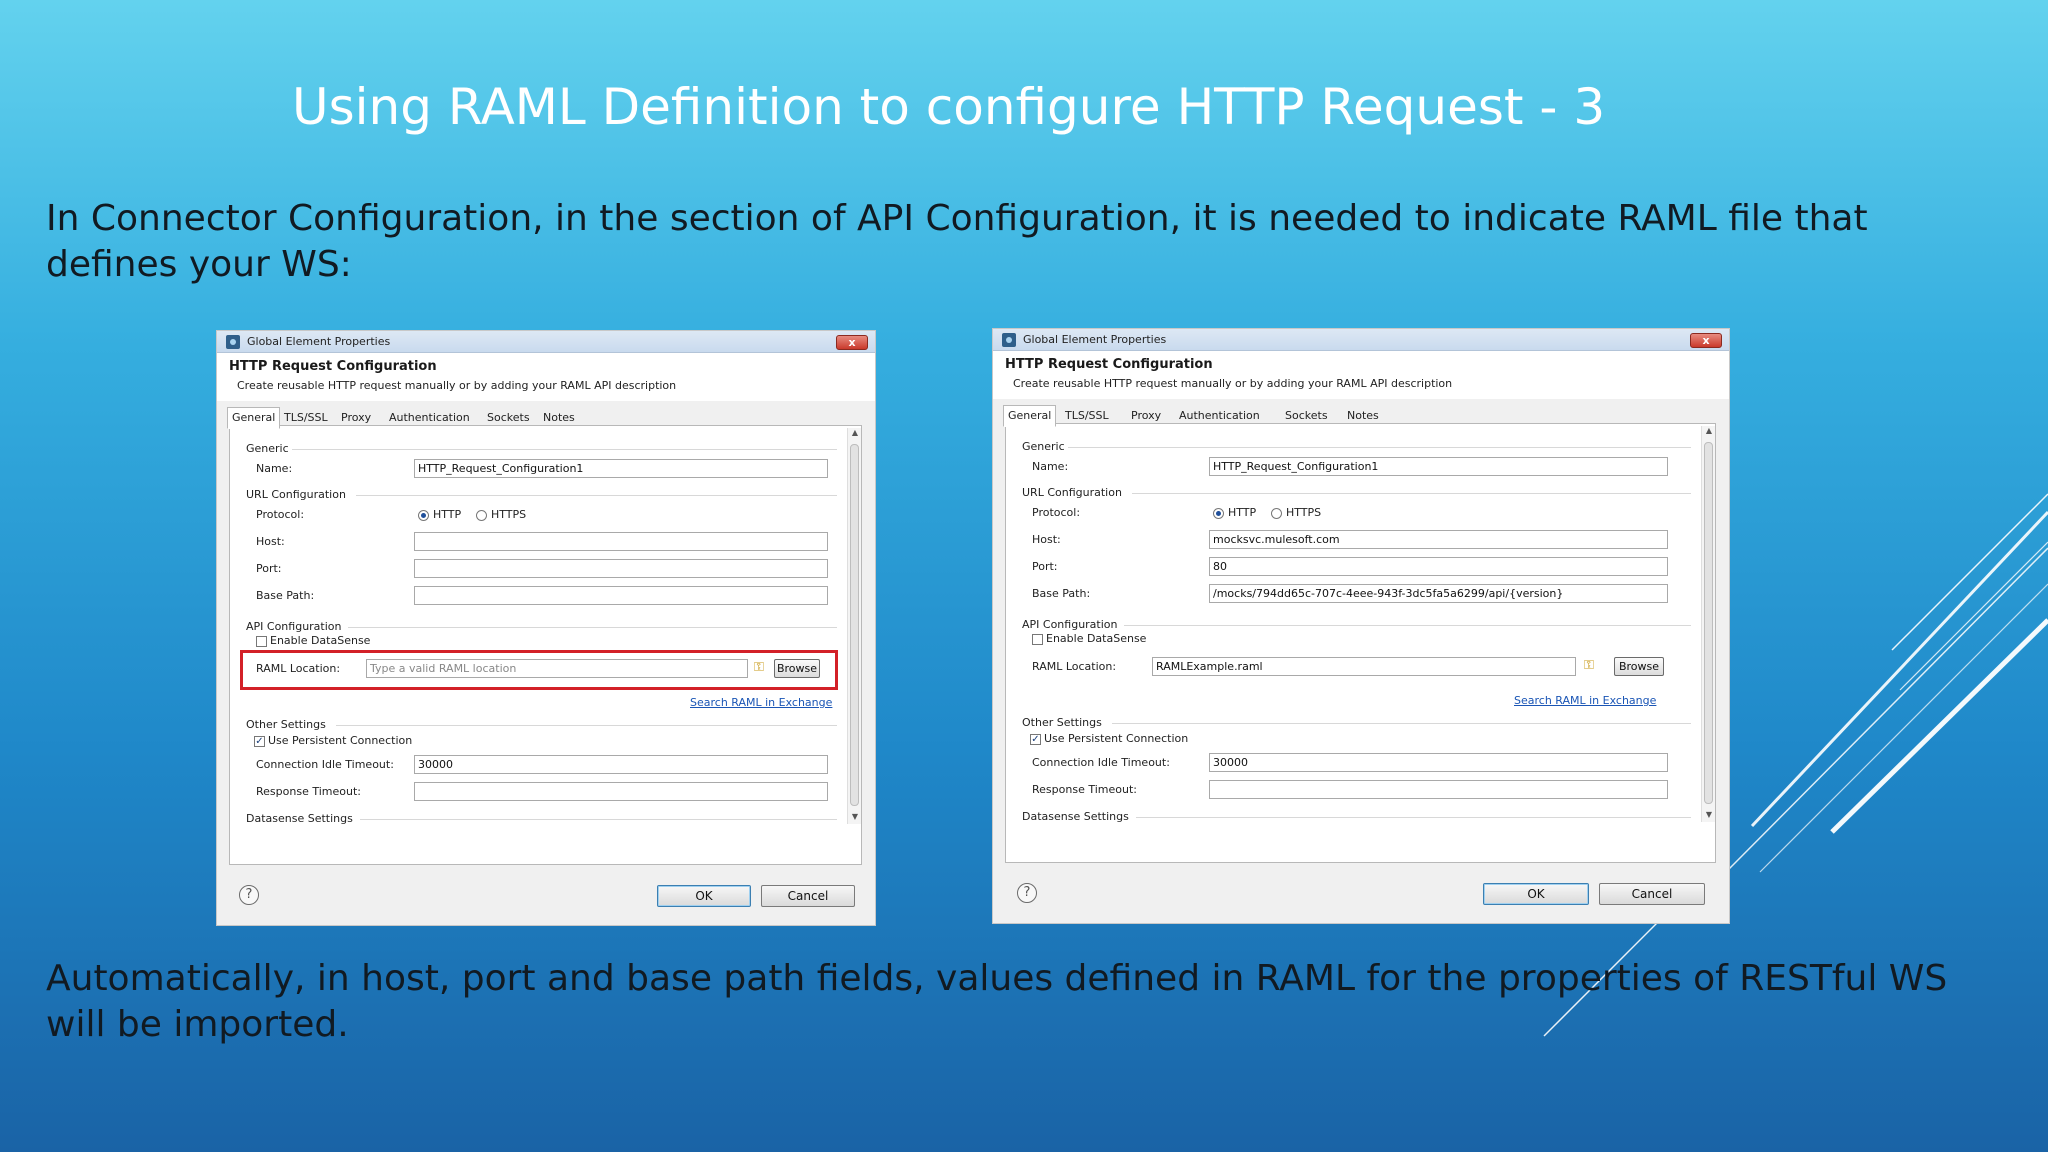  What do you see at coordinates (1084, 789) in the screenshot?
I see `response-timeout-label: Response Timeout:` at bounding box center [1084, 789].